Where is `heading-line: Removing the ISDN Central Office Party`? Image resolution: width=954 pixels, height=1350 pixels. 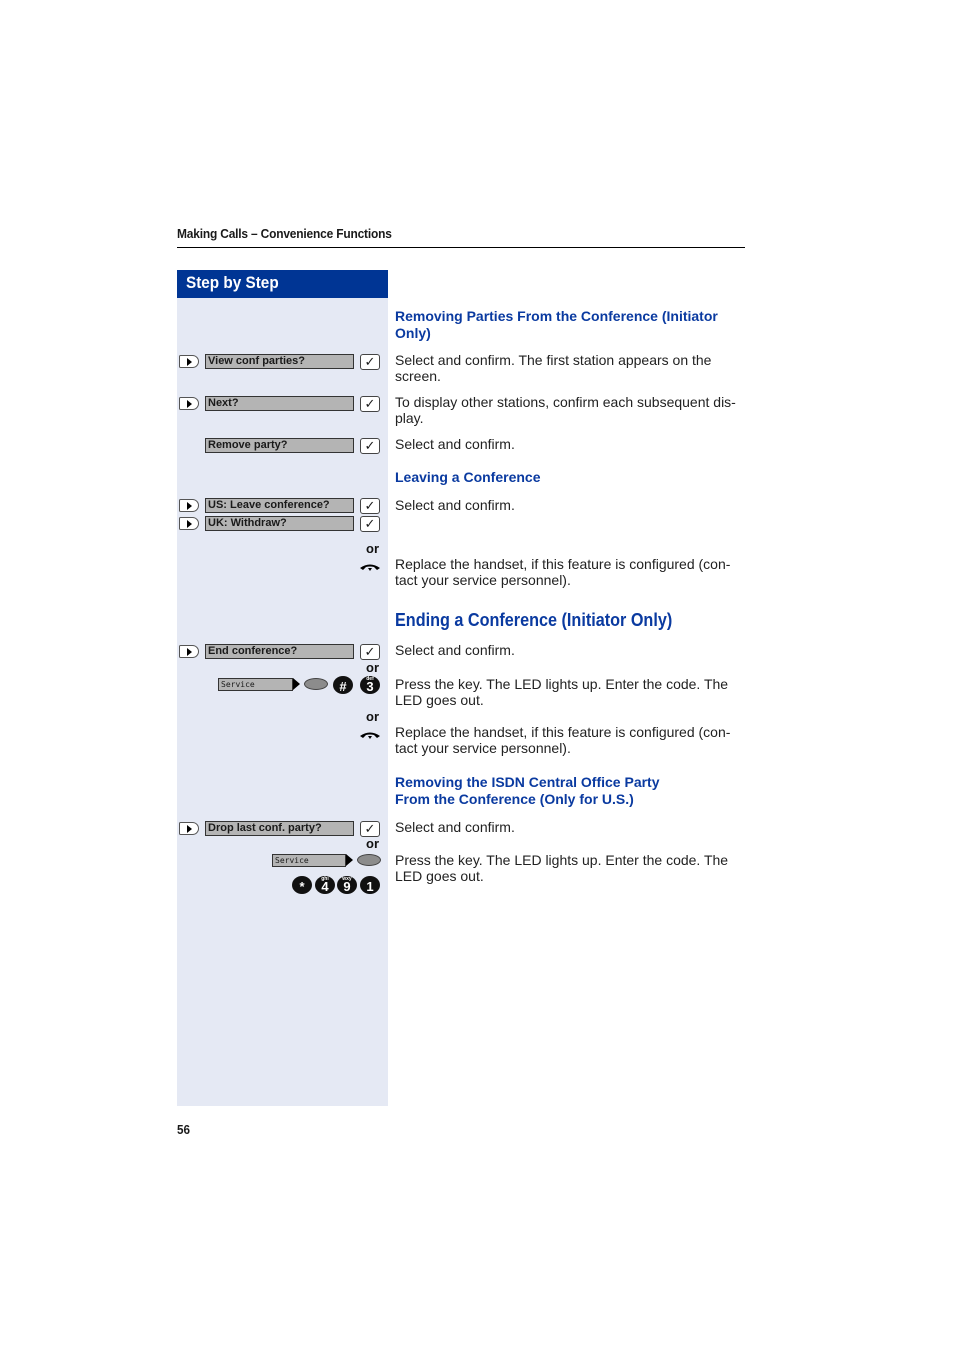
heading-line: Removing the ISDN Central Office Party is located at coordinates (527, 782).